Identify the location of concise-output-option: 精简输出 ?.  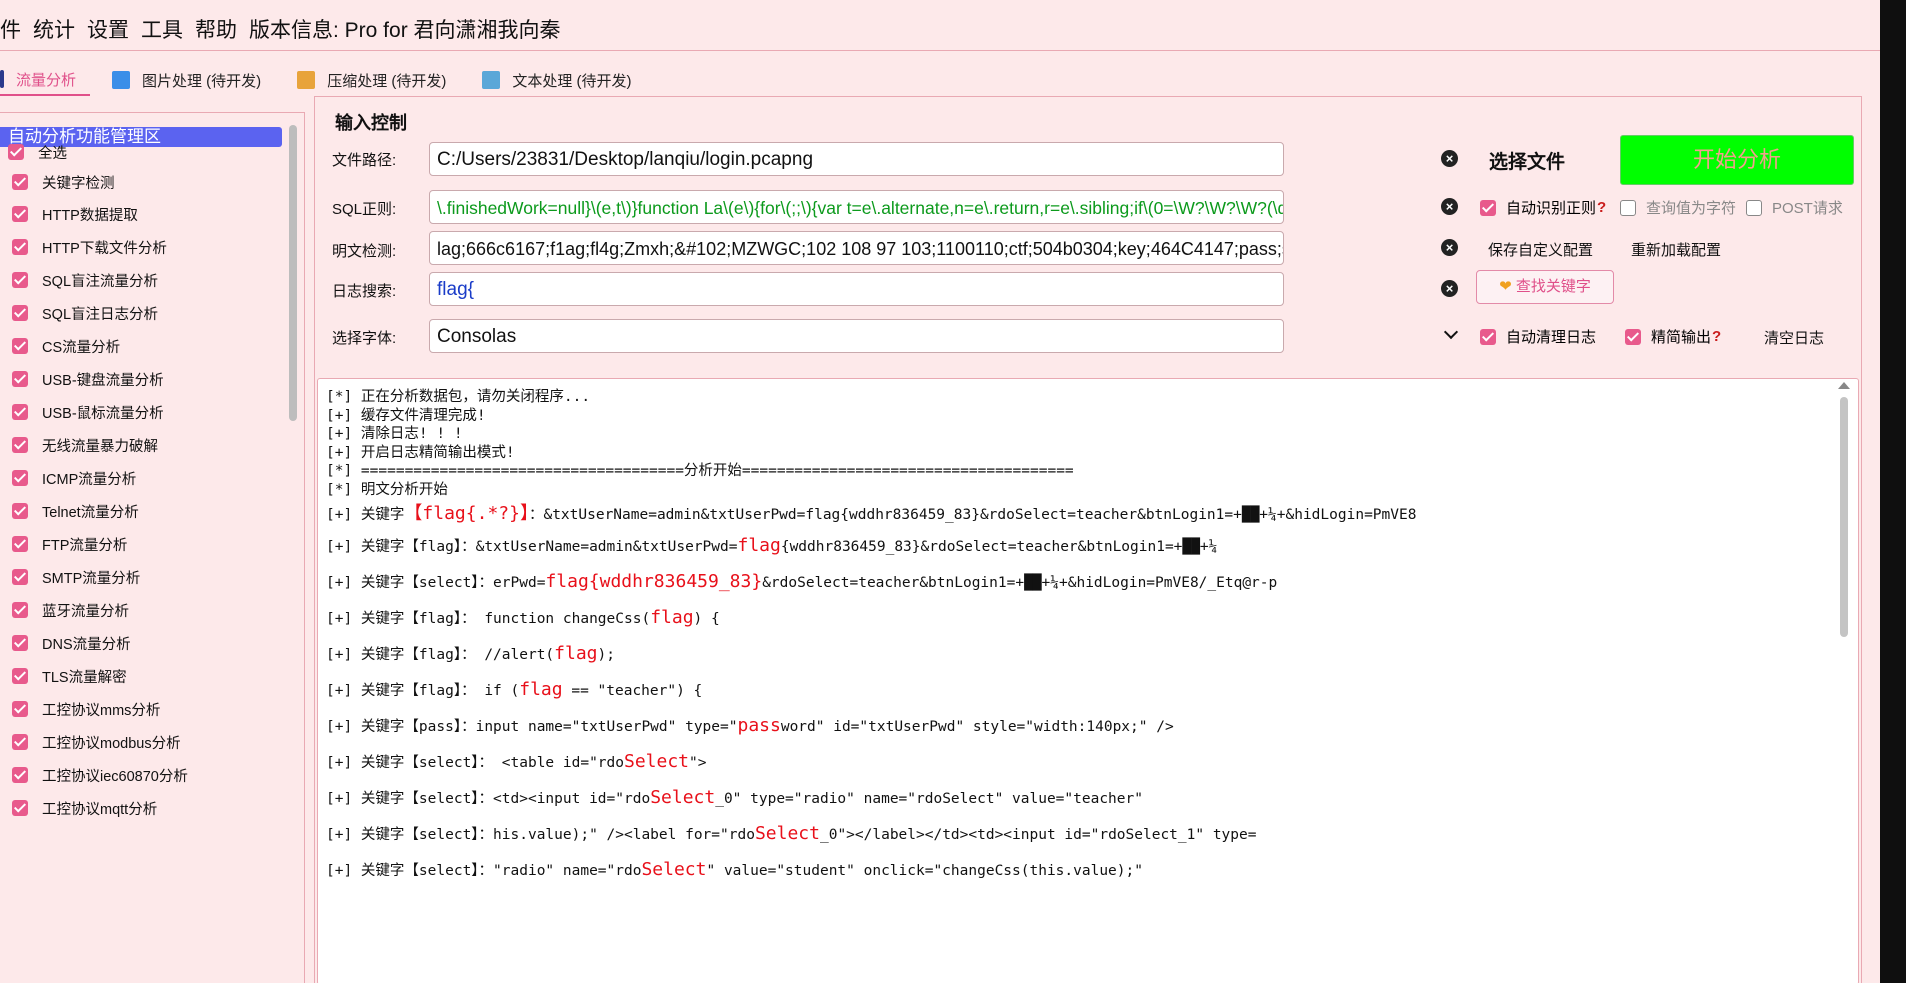
(1673, 336).